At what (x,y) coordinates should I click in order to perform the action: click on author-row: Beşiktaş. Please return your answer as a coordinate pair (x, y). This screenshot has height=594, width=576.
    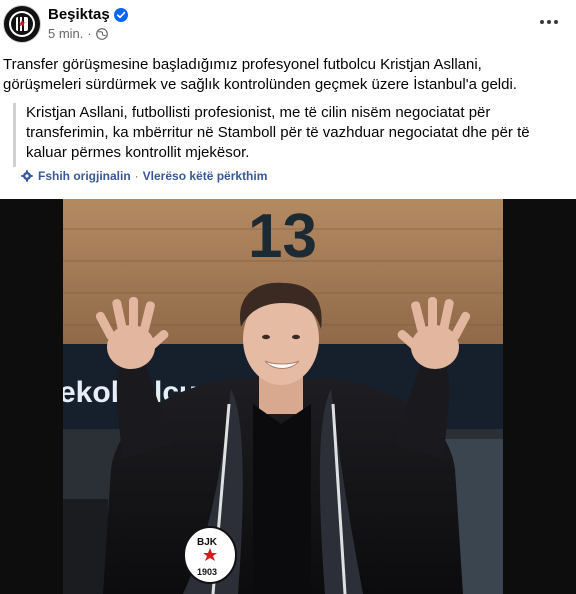
    Looking at the image, I should click on (88, 14).